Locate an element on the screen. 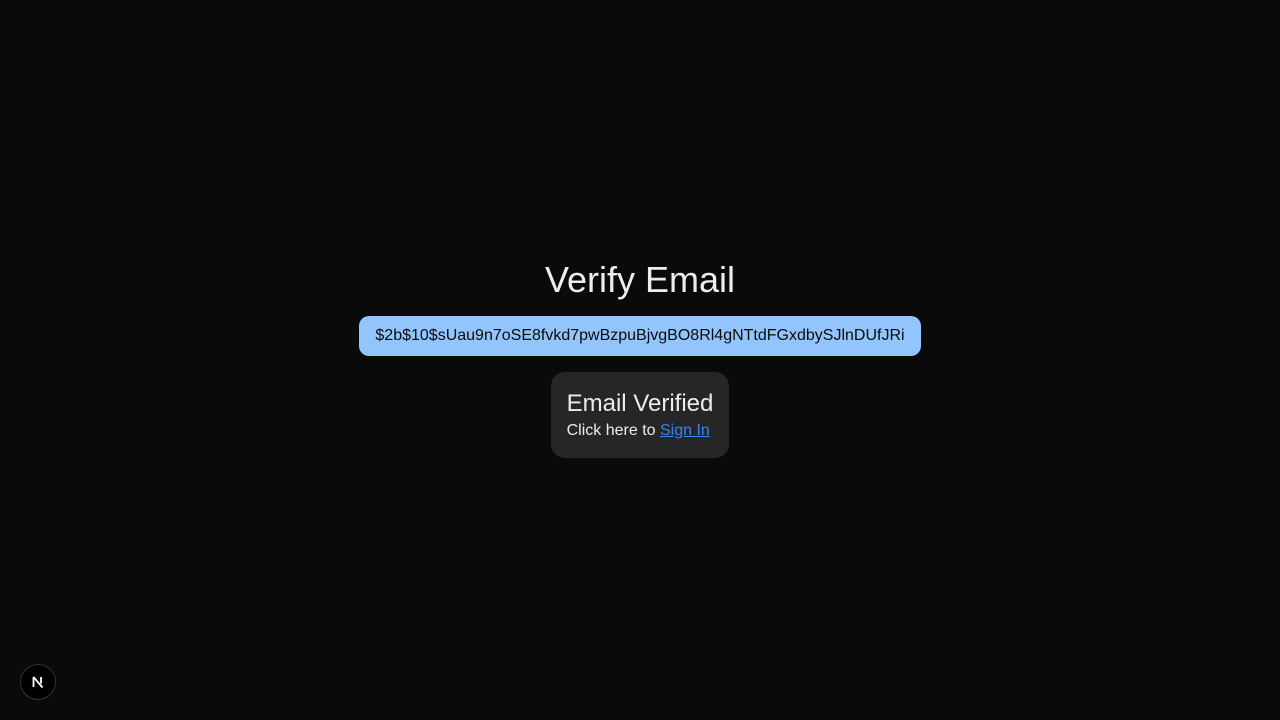 The image size is (1280, 720). status-prefix: Click here to is located at coordinates (613, 430).